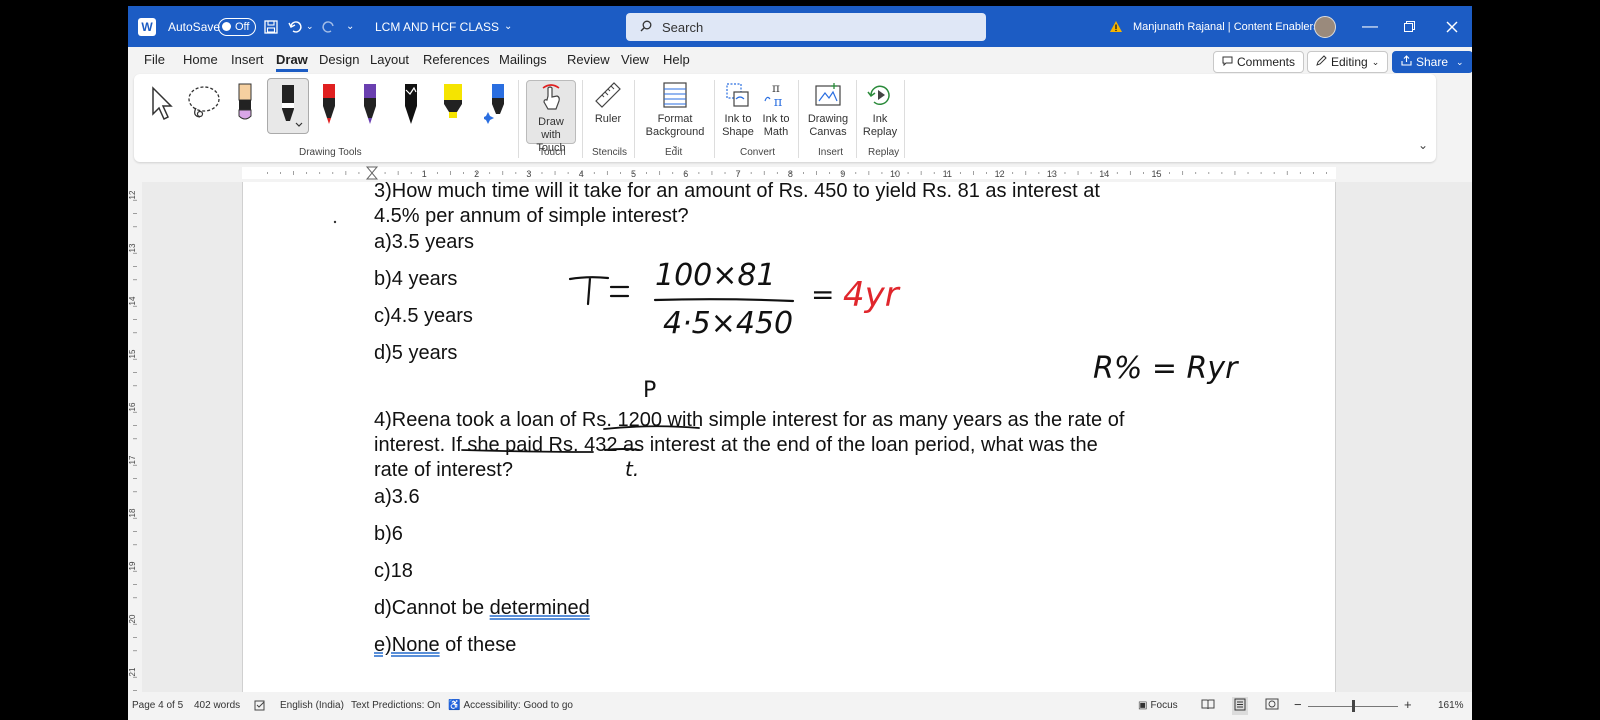 Image resolution: width=1600 pixels, height=720 pixels. What do you see at coordinates (551, 117) in the screenshot?
I see `draw-with-touch-button: Draw with Touch` at bounding box center [551, 117].